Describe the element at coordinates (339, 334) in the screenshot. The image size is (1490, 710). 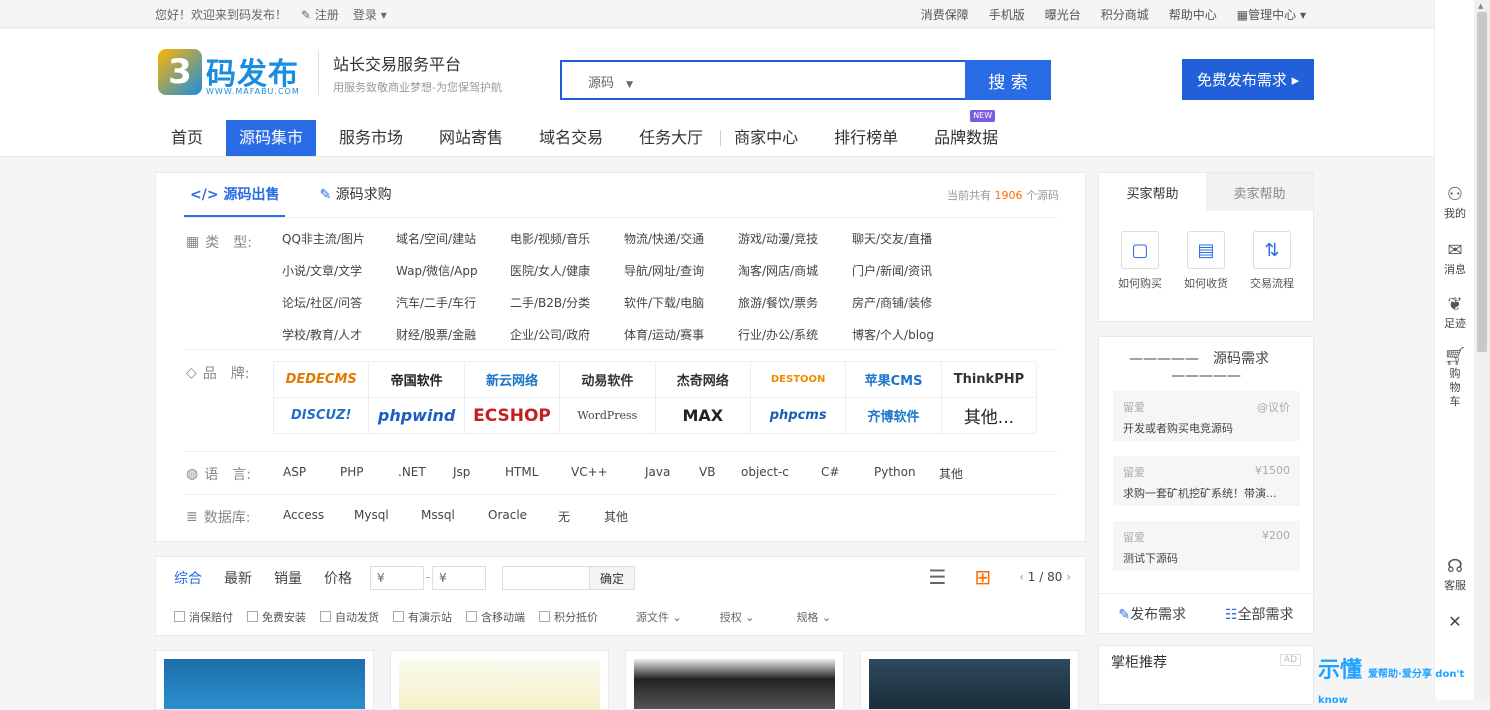
I see `type-option: 学校/教育/人才` at that location.